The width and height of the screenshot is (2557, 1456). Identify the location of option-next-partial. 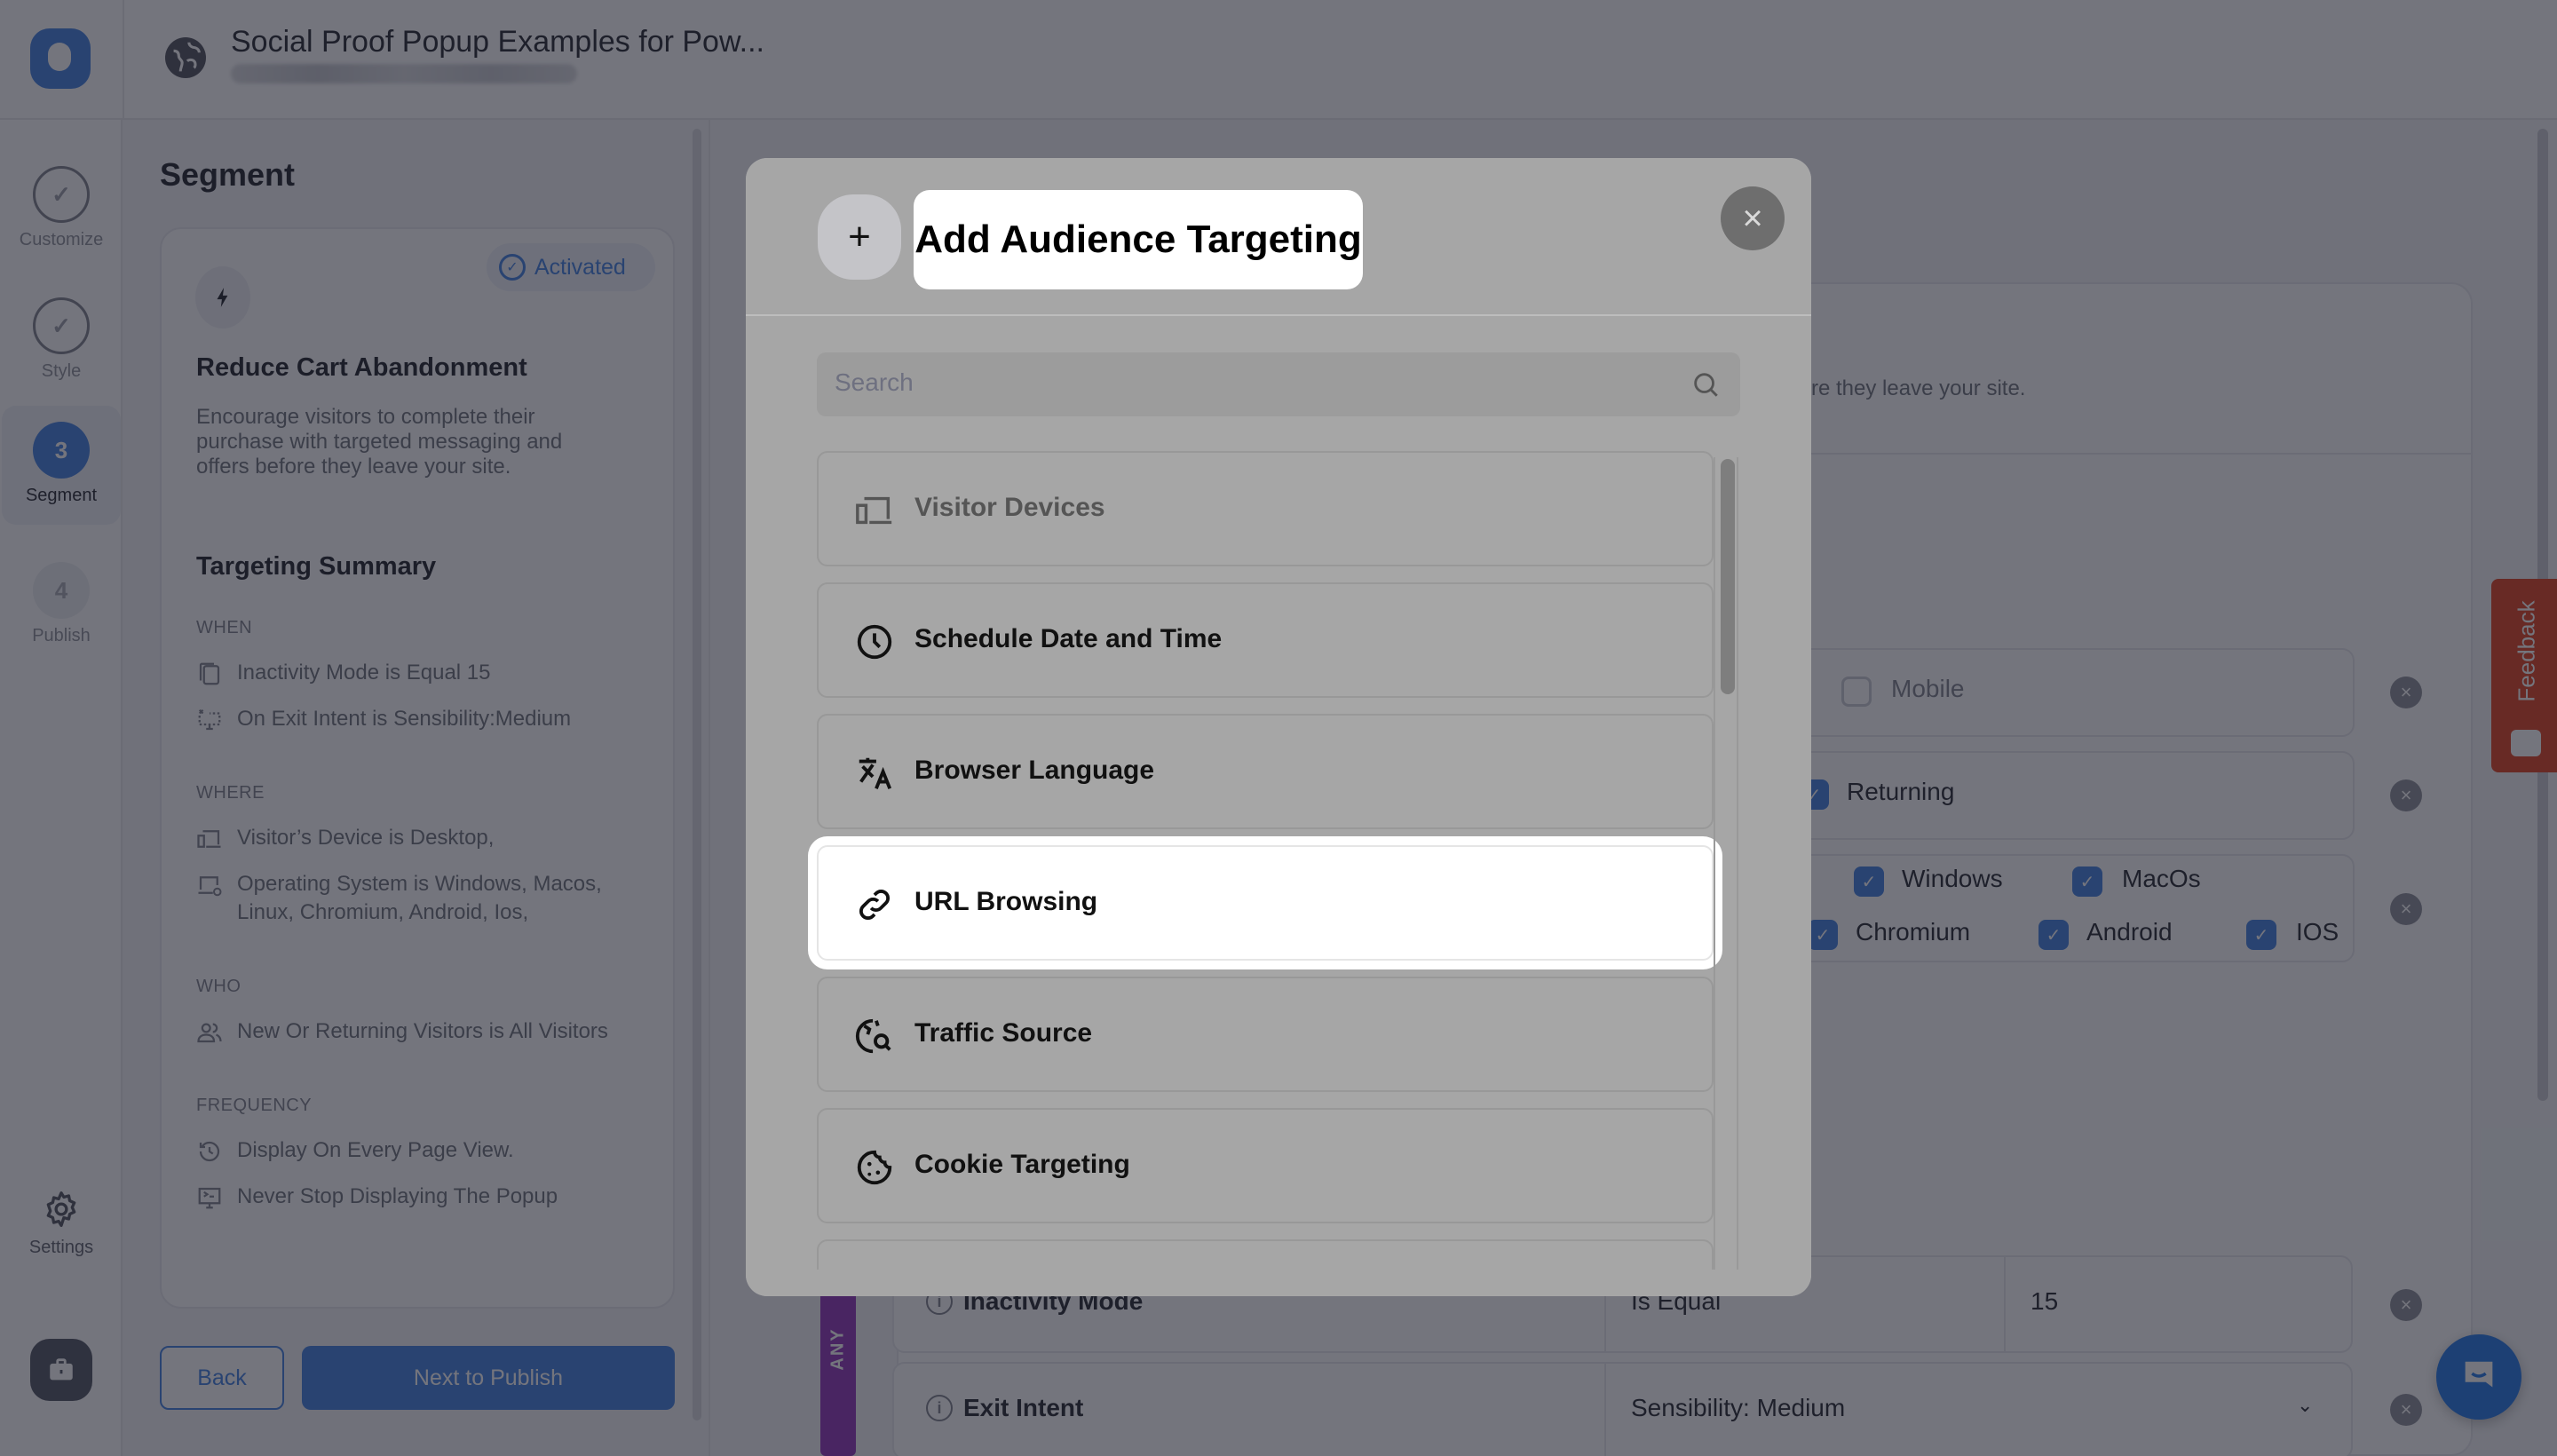
(1265, 1254).